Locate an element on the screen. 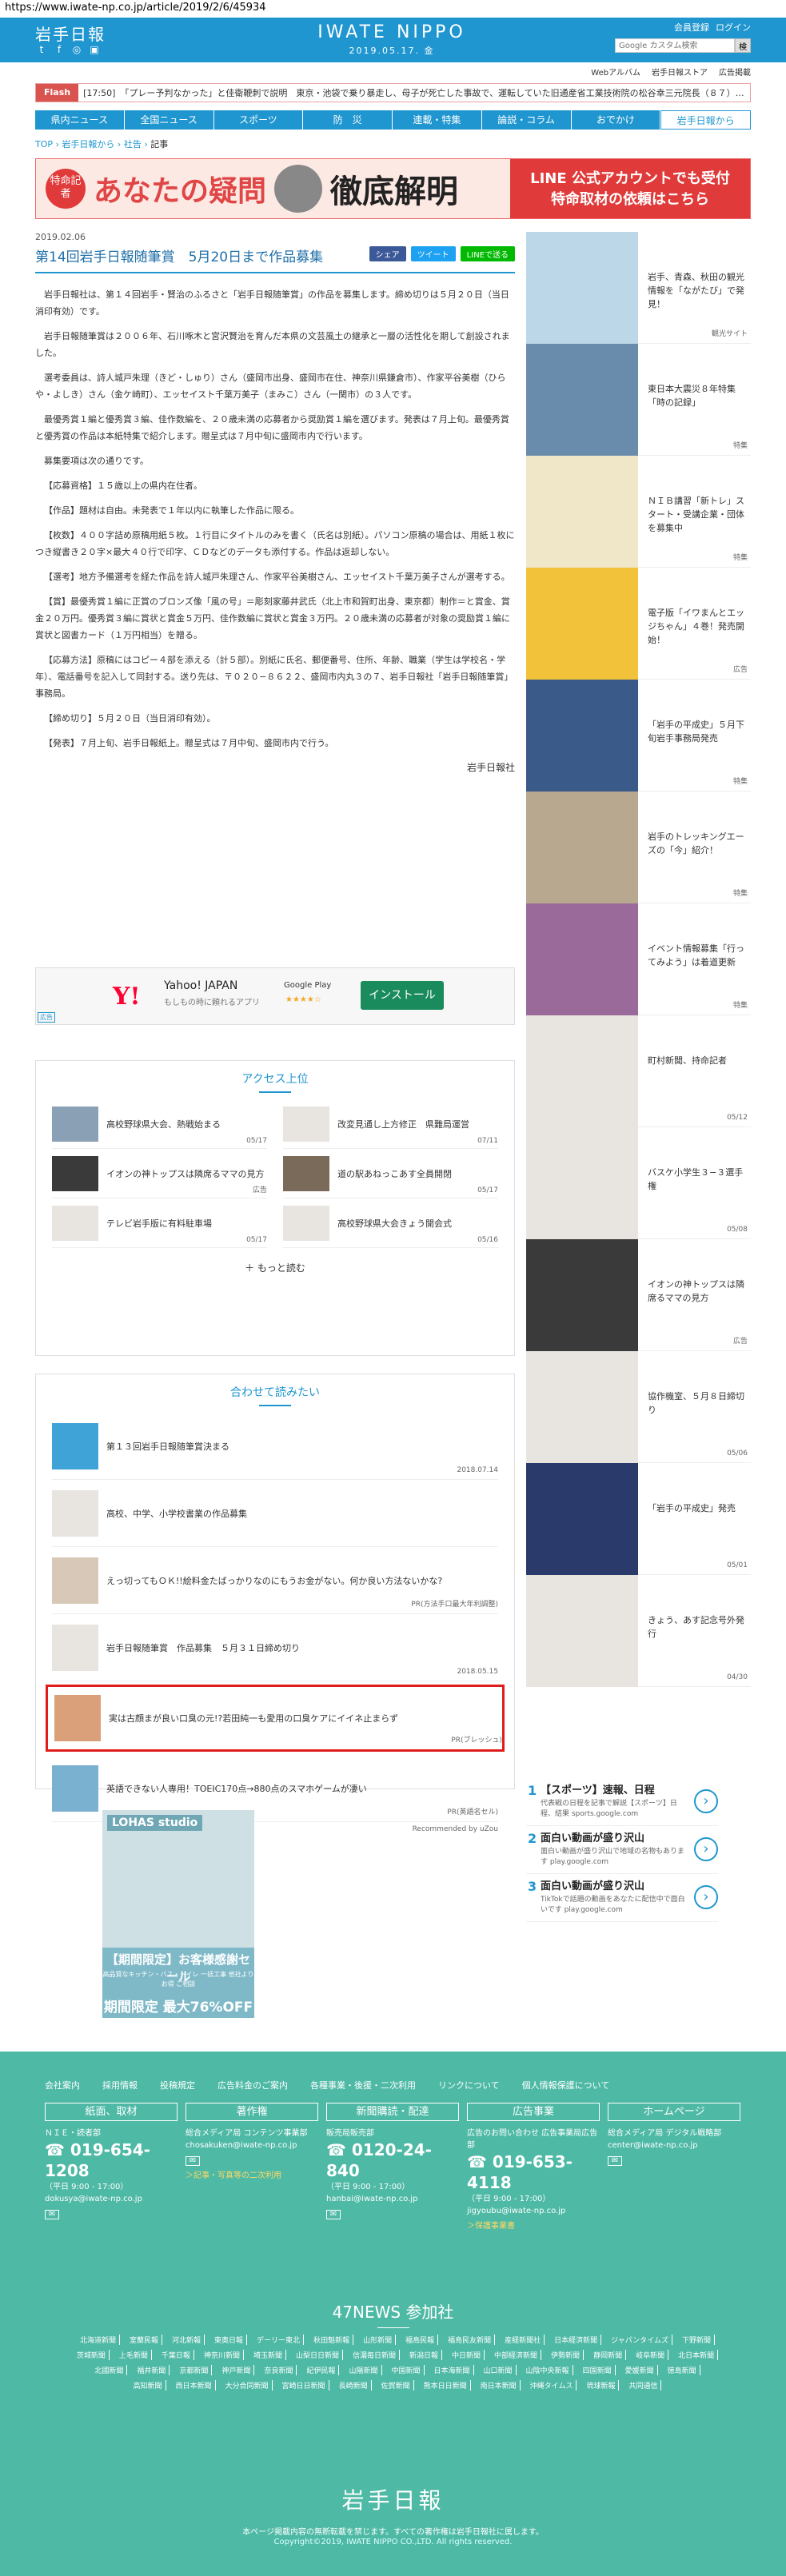 The width and height of the screenshot is (786, 2576). f47-member-link: 西日本新聞 is located at coordinates (195, 2385).